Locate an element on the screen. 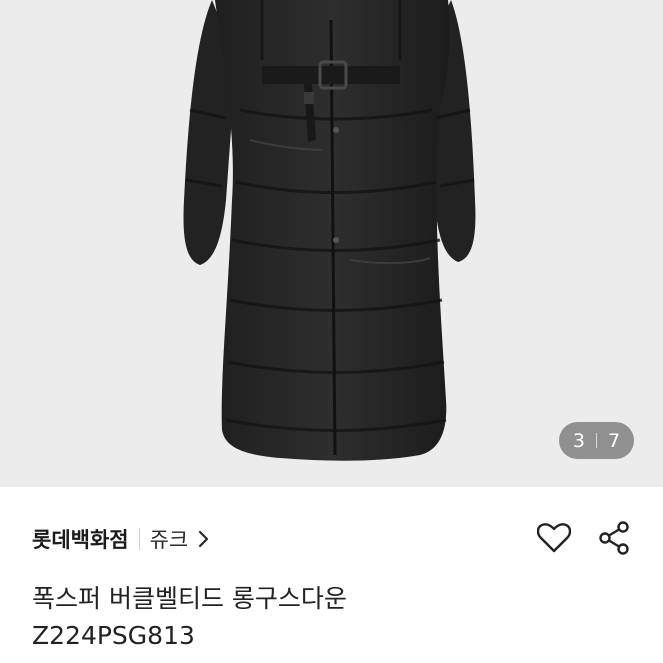 Image resolution: width=663 pixels, height=663 pixels. page-indicator: 3 7 is located at coordinates (596, 440).